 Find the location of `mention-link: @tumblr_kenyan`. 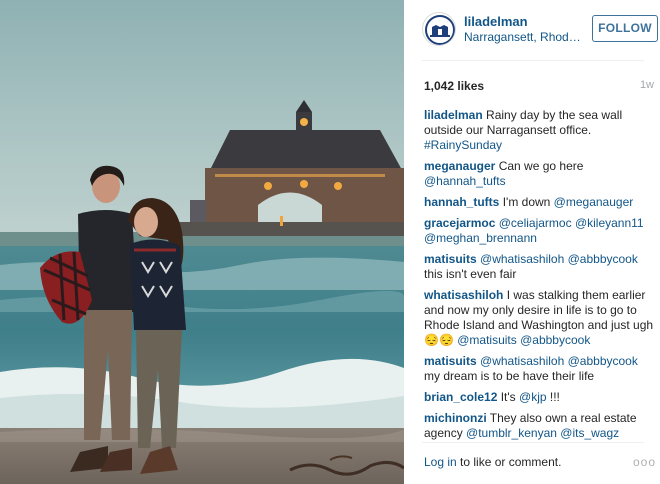

mention-link: @tumblr_kenyan is located at coordinates (511, 433).